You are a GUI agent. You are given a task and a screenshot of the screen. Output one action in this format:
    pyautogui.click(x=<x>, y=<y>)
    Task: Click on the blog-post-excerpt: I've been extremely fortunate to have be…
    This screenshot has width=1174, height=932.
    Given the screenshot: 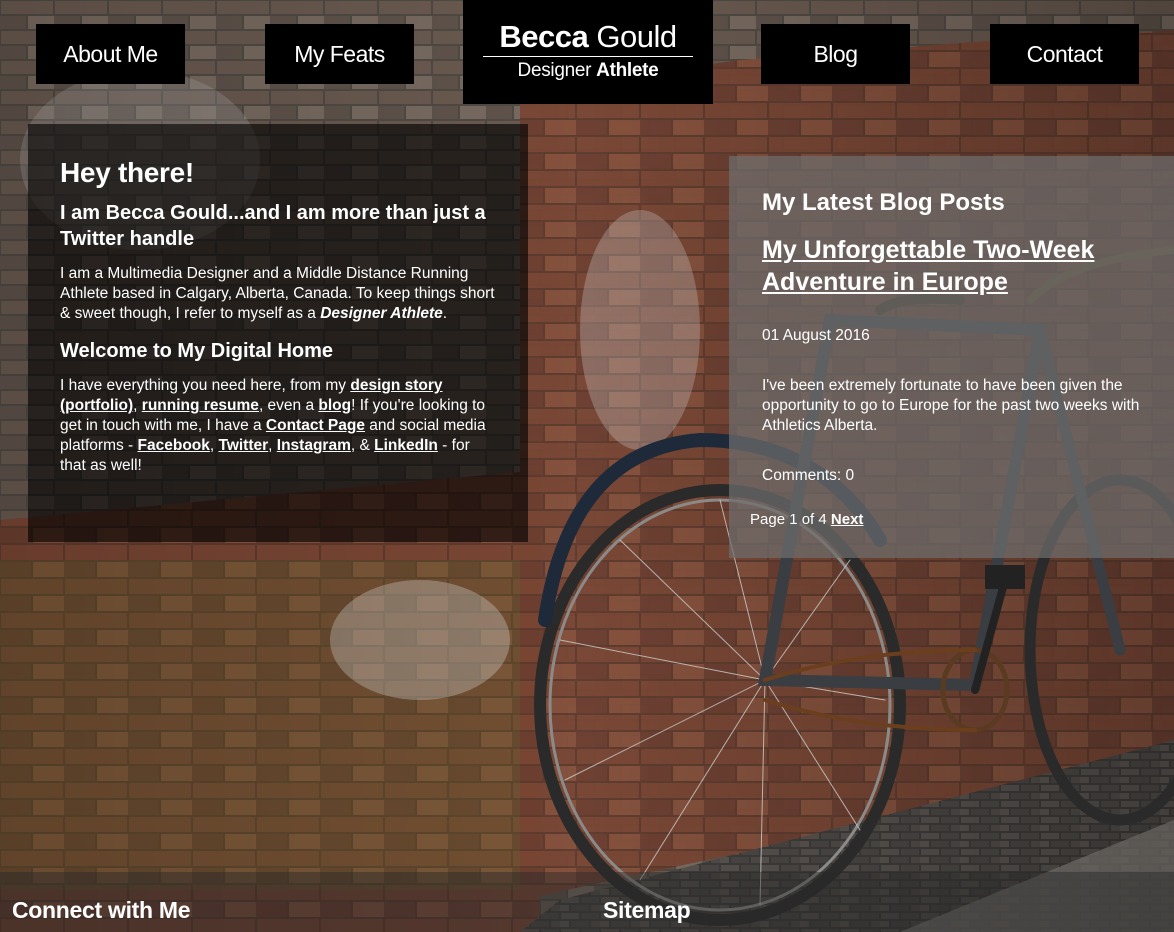 What is the action you would take?
    pyautogui.click(x=951, y=405)
    